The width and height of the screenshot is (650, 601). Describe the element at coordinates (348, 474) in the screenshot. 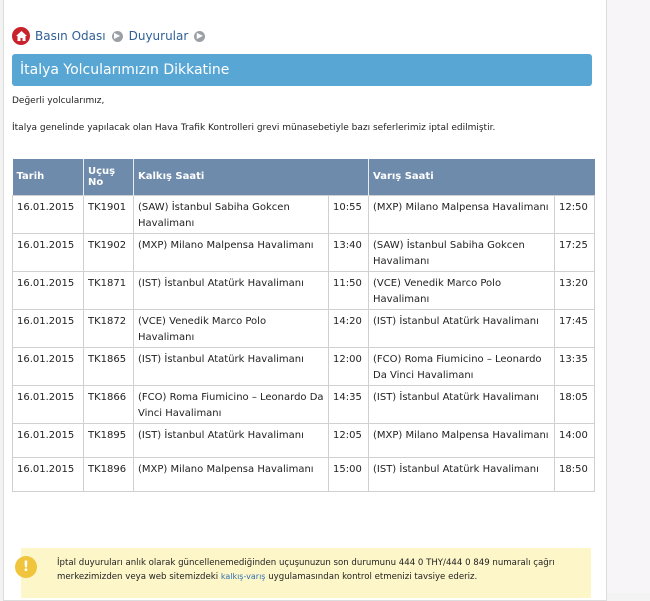

I see `cell-departure-time: 15:00` at that location.